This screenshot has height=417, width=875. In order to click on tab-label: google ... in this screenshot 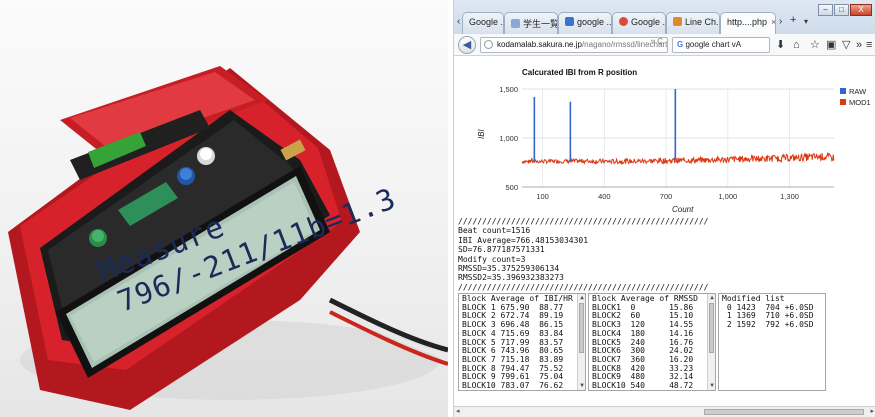, I will do `click(594, 22)`.